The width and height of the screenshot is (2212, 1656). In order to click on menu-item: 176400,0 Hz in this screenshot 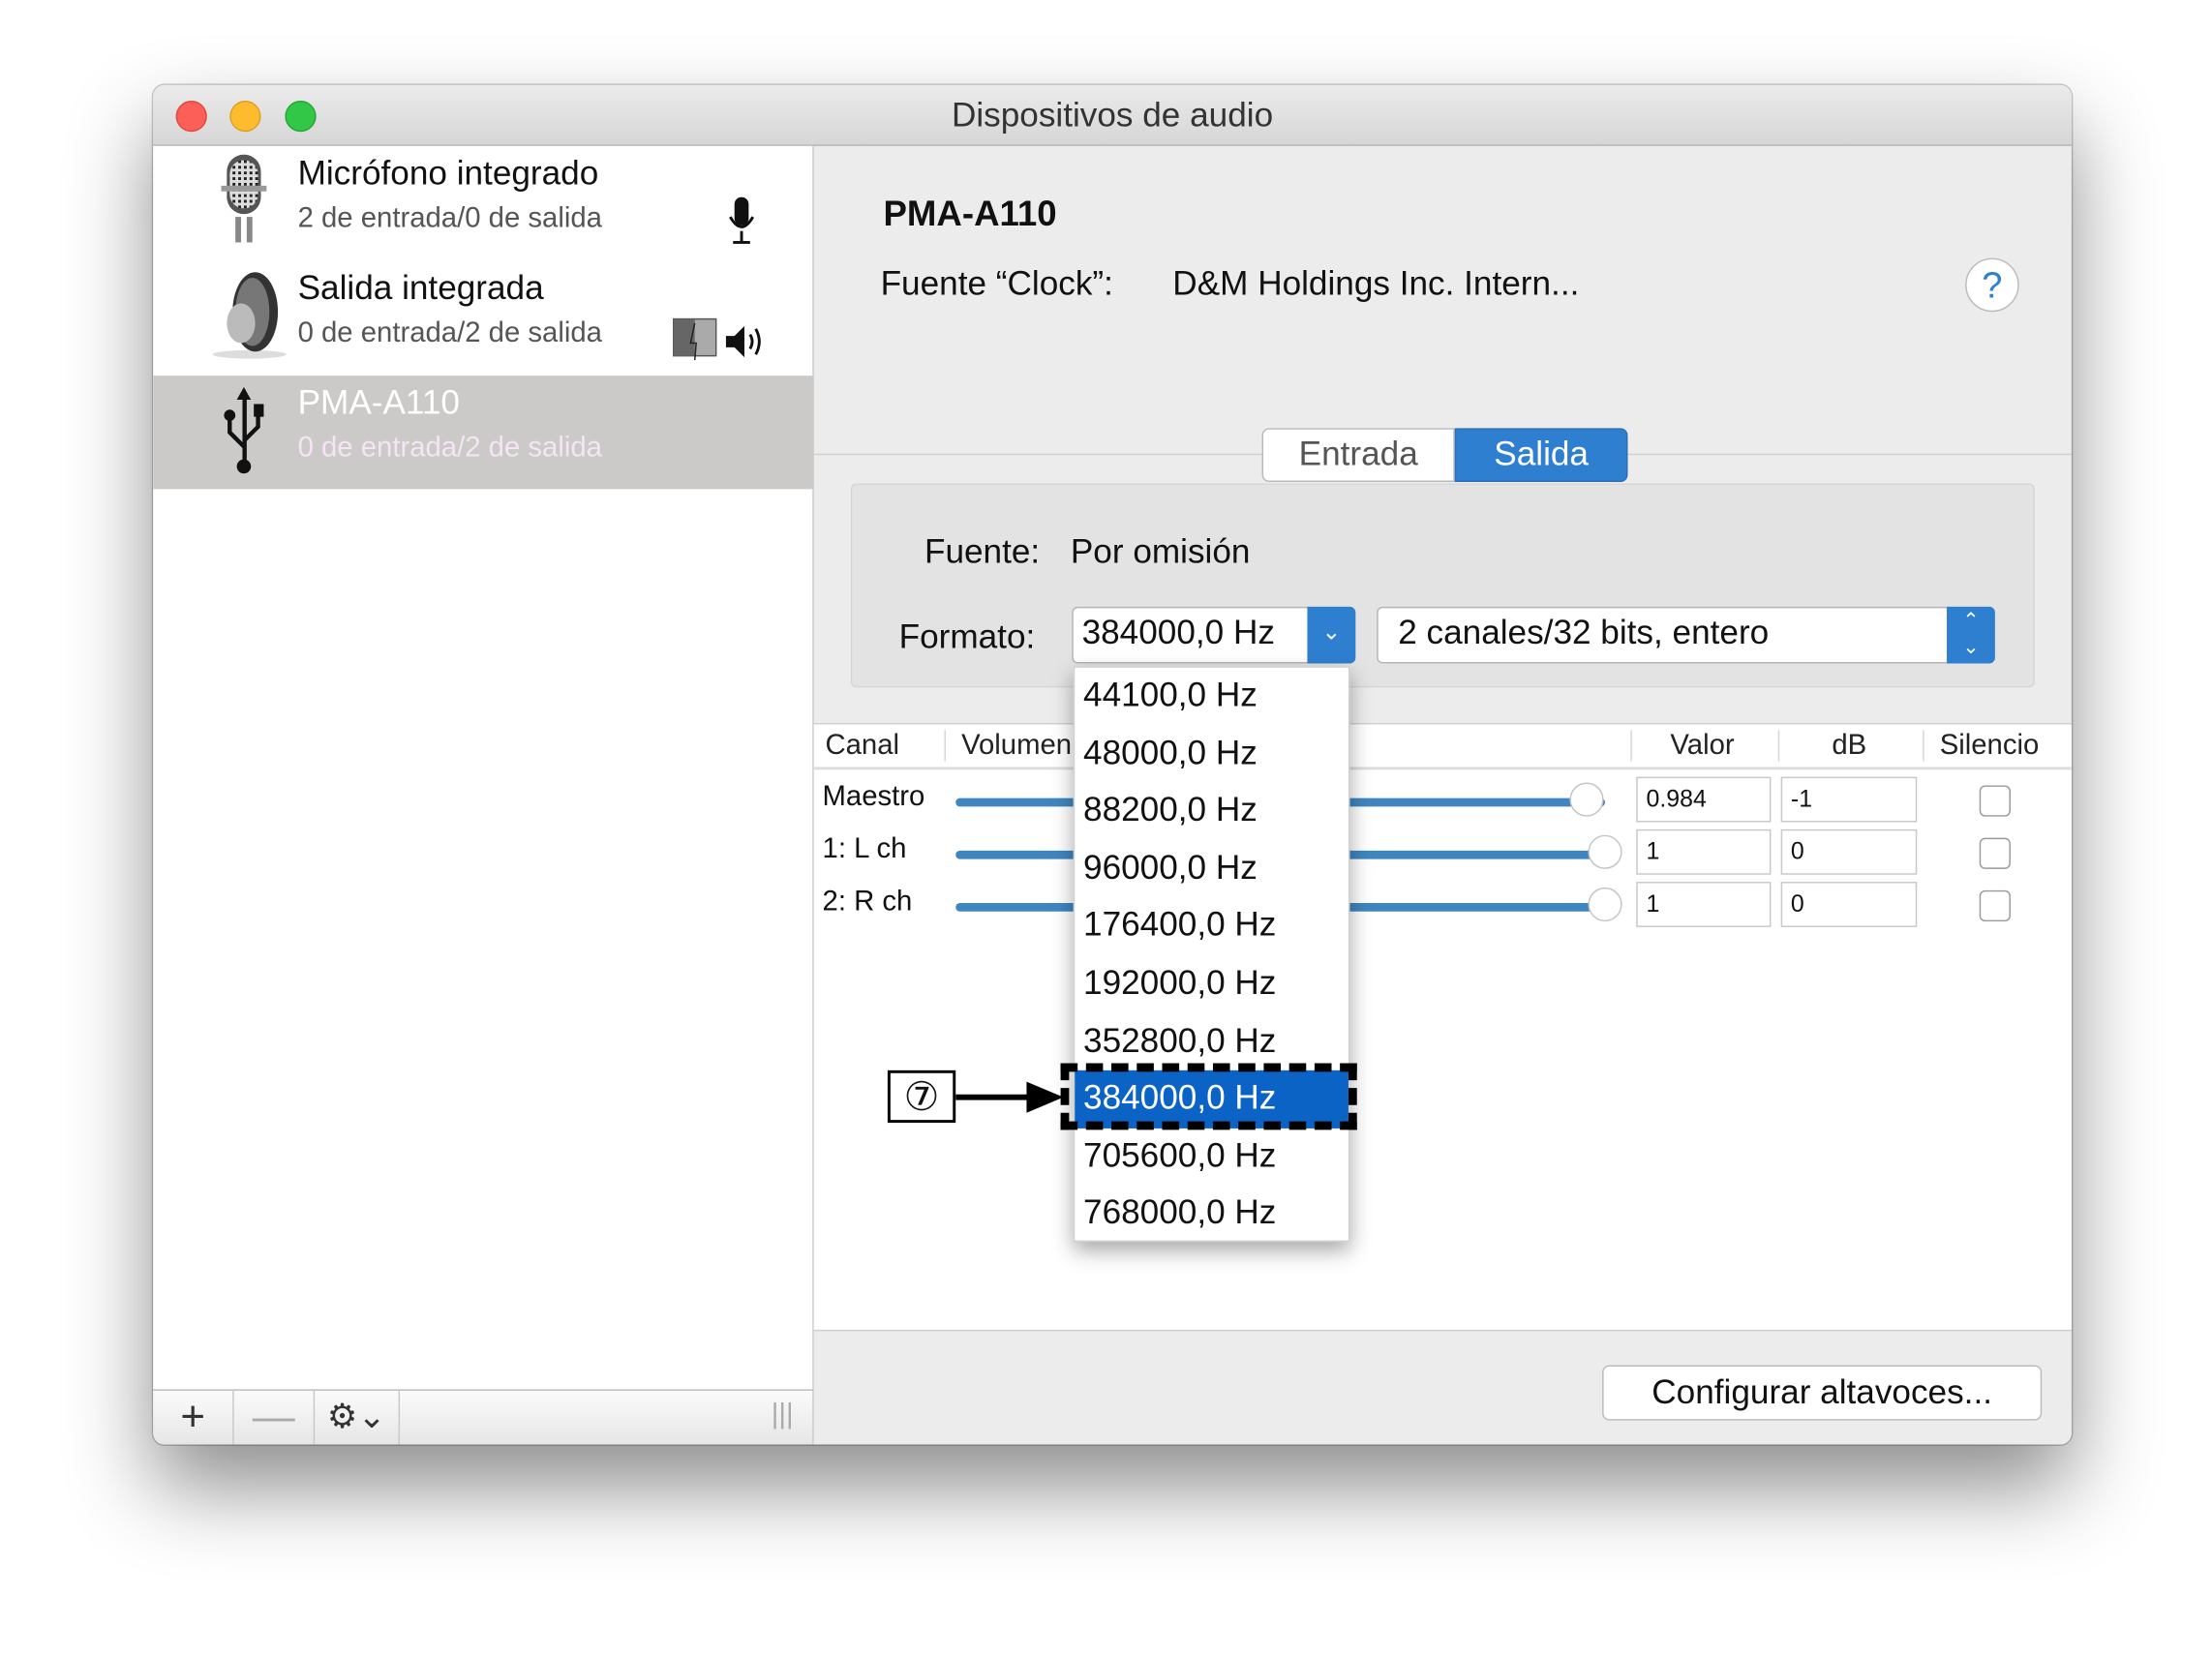, I will do `click(1211, 927)`.